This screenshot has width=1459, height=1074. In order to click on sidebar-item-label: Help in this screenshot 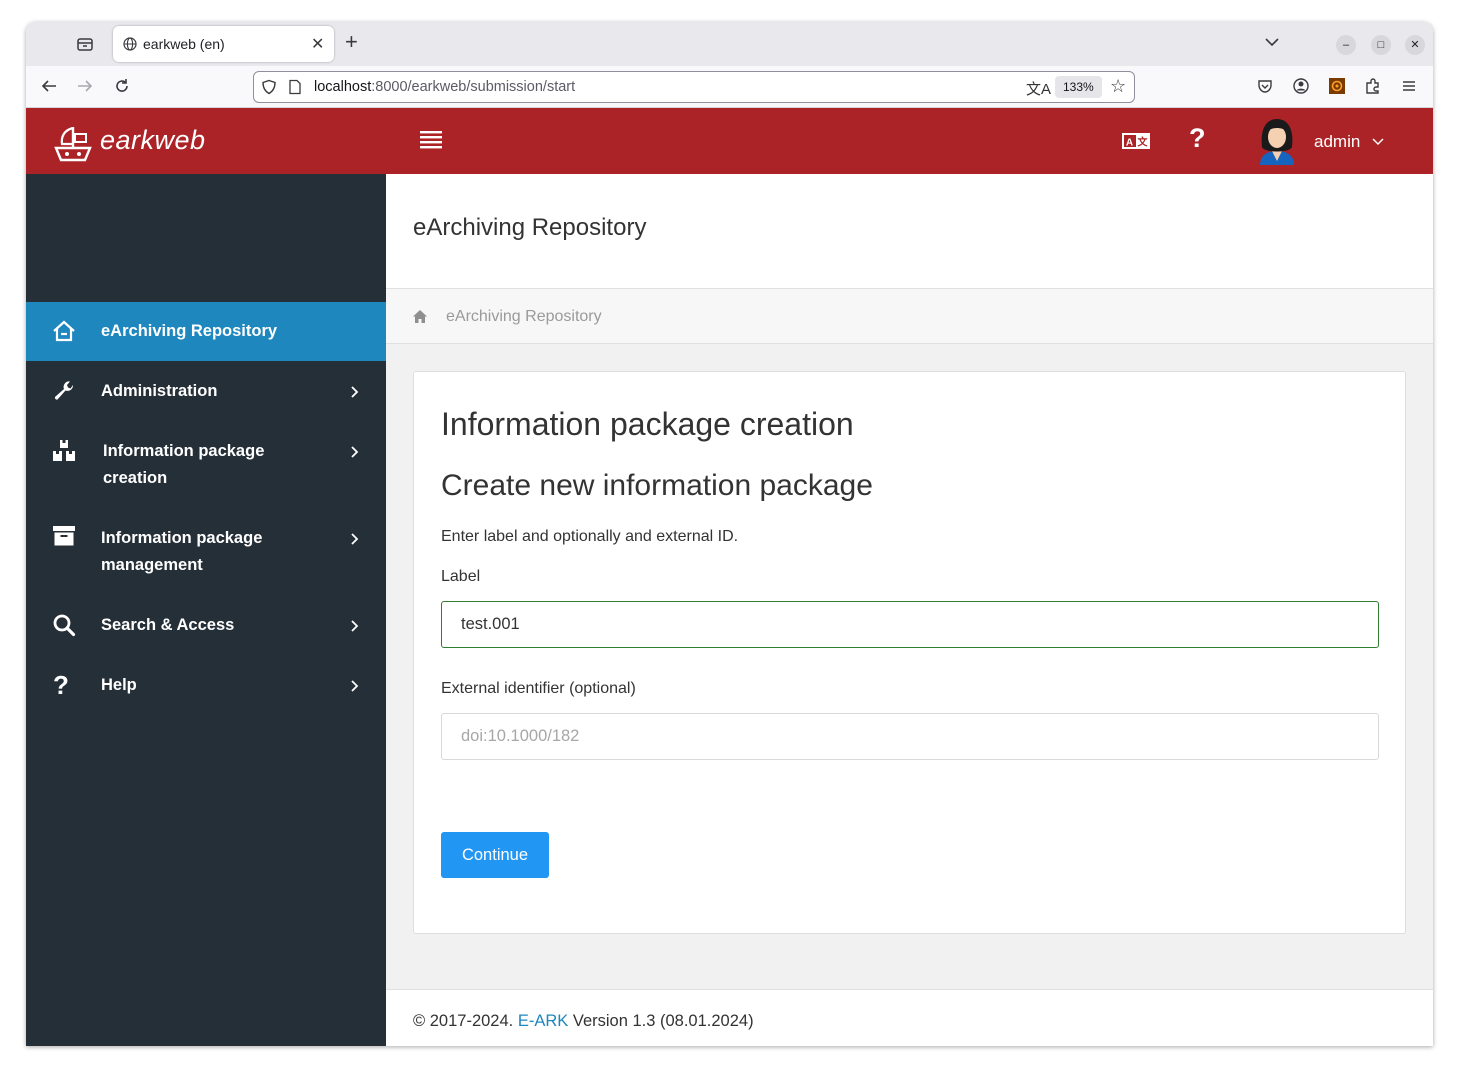, I will do `click(119, 685)`.